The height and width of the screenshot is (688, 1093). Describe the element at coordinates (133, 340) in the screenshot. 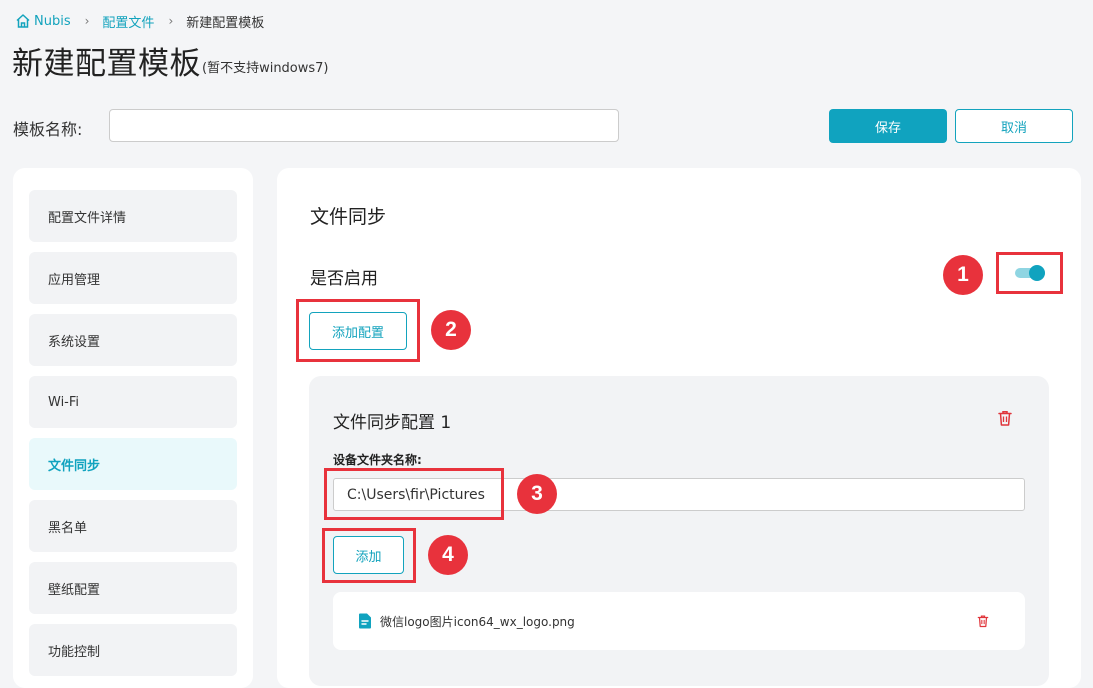

I see `sidebar-item-system-settings: 系统设置` at that location.